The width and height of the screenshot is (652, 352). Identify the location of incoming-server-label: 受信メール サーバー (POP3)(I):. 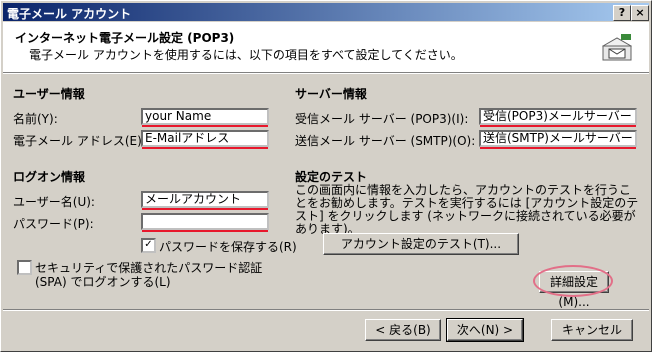
(382, 119).